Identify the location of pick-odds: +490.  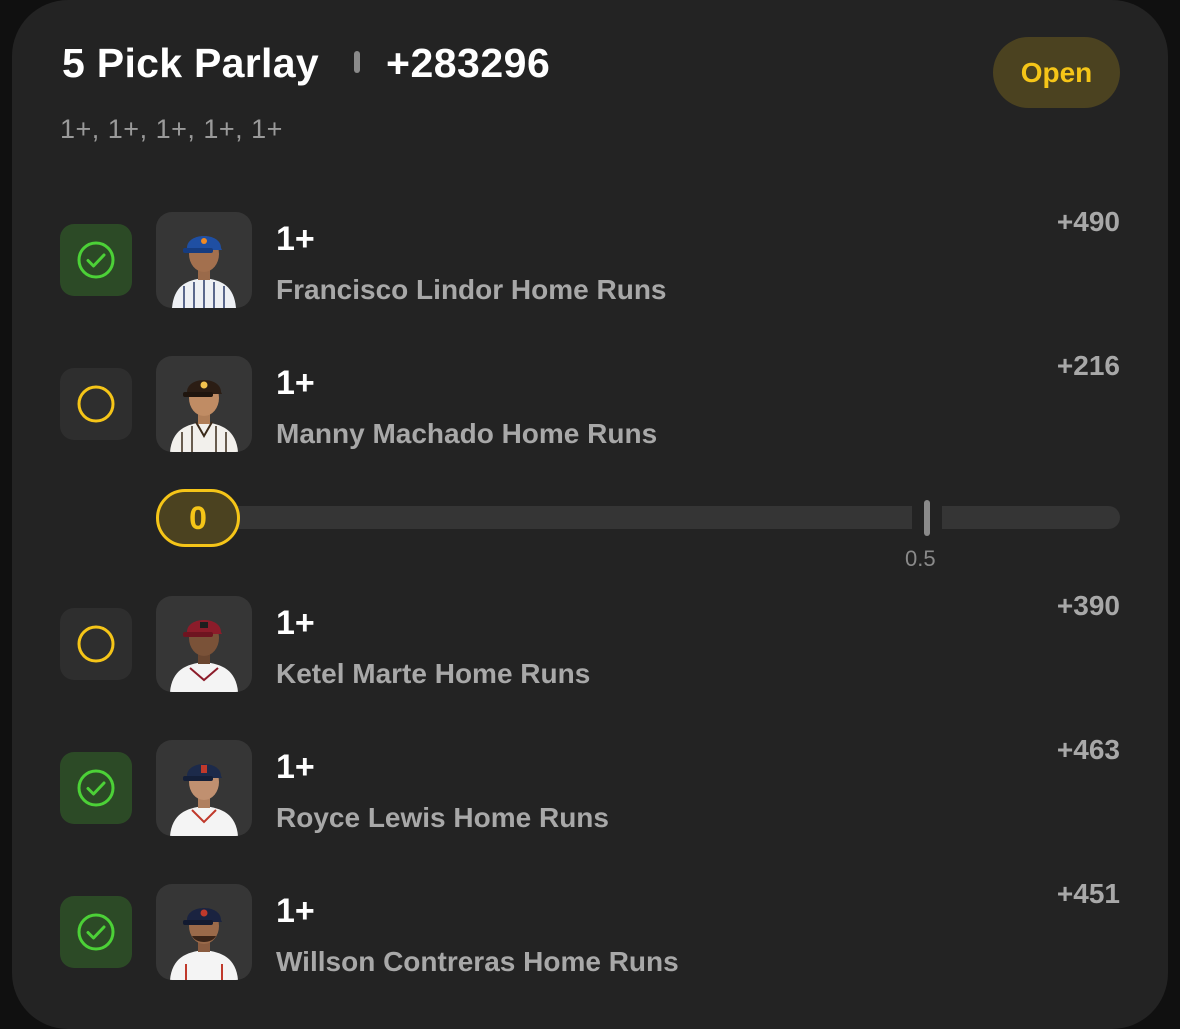
(1088, 221).